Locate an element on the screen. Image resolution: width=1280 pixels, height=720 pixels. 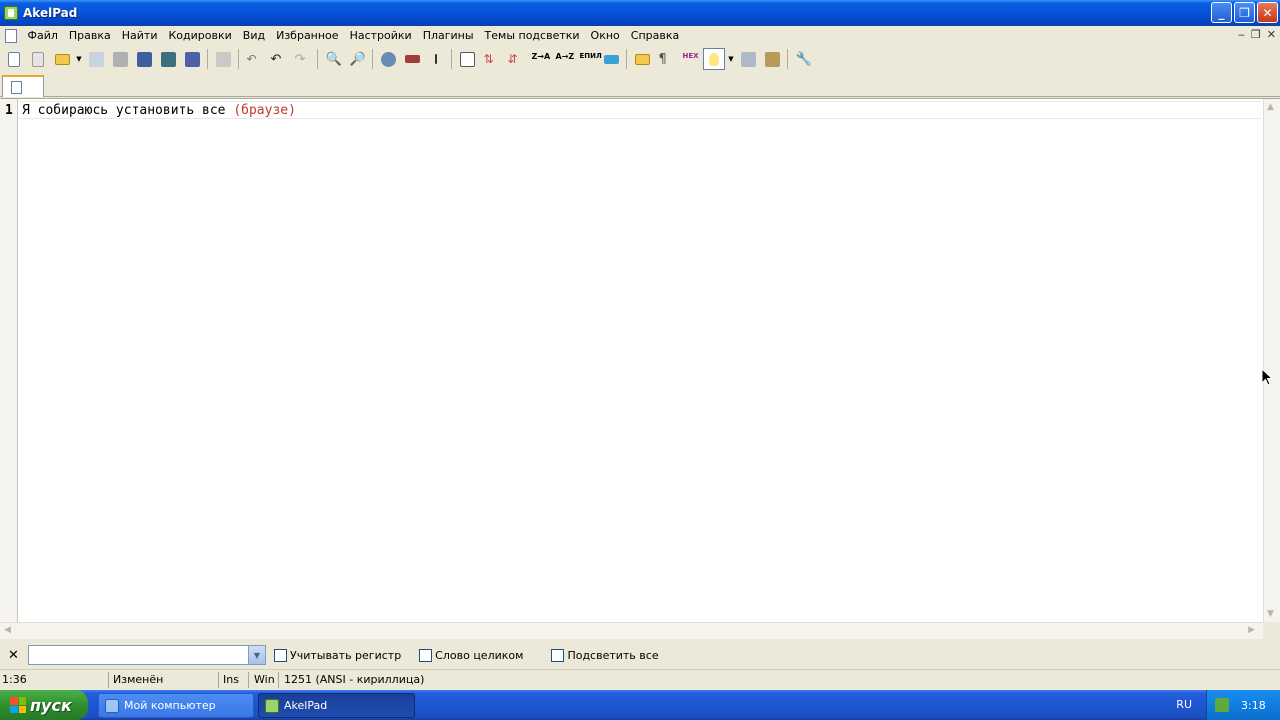
open-dropdown-icon: ▼ is located at coordinates (79, 59).